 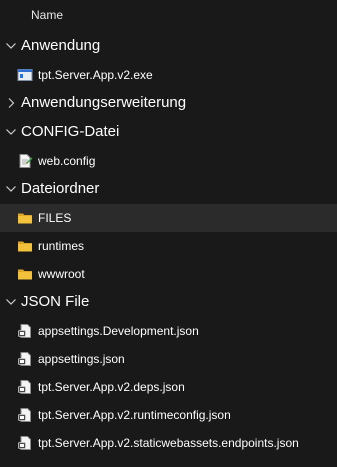 I want to click on column-header: Name, so click(x=168, y=15).